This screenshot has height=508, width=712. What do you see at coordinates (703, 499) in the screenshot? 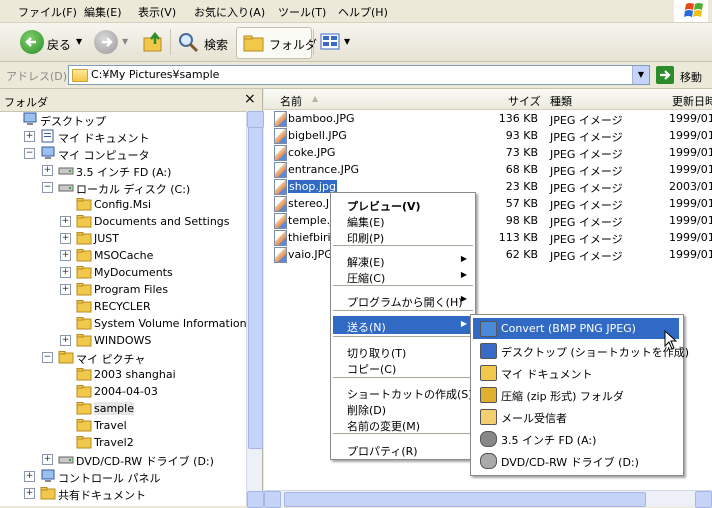
I see `scroll-right-icon` at bounding box center [703, 499].